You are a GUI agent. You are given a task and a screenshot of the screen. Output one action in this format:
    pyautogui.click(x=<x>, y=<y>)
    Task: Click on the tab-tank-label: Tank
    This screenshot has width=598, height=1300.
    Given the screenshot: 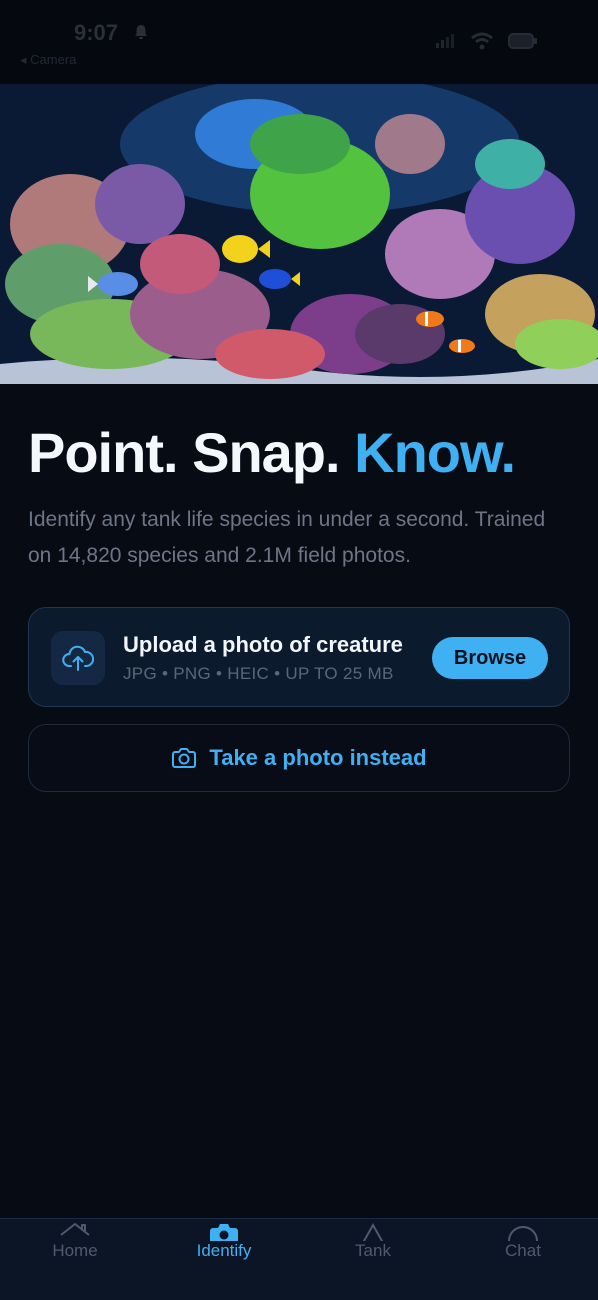 What is the action you would take?
    pyautogui.click(x=373, y=1250)
    